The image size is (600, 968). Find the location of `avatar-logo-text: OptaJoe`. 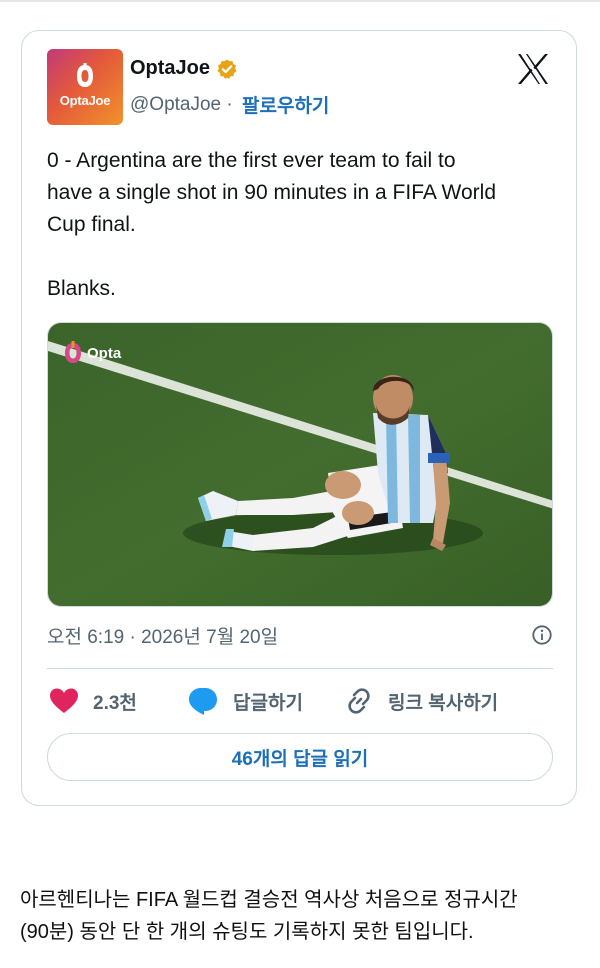

avatar-logo-text: OptaJoe is located at coordinates (85, 100).